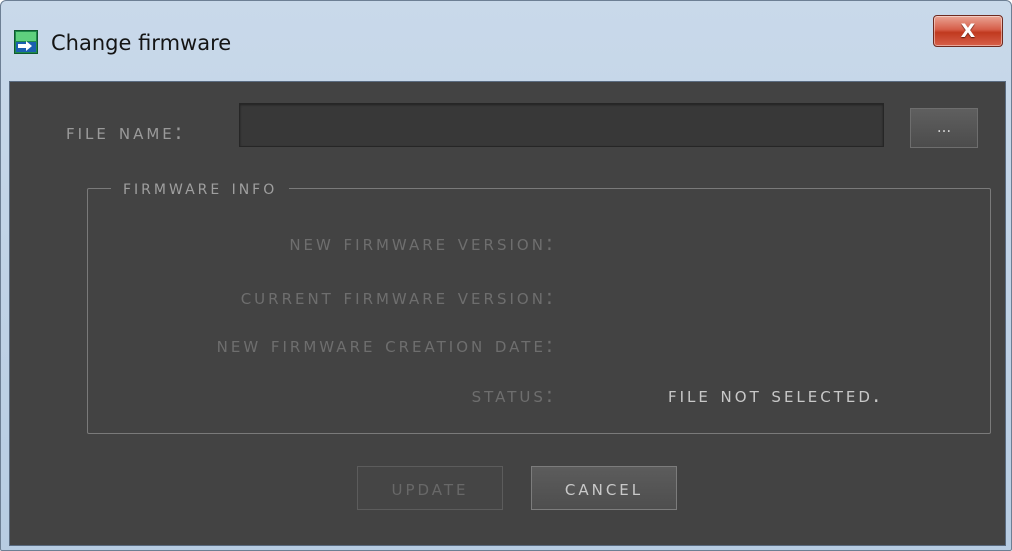 This screenshot has width=1012, height=551. I want to click on window-title: Change firmware, so click(141, 43).